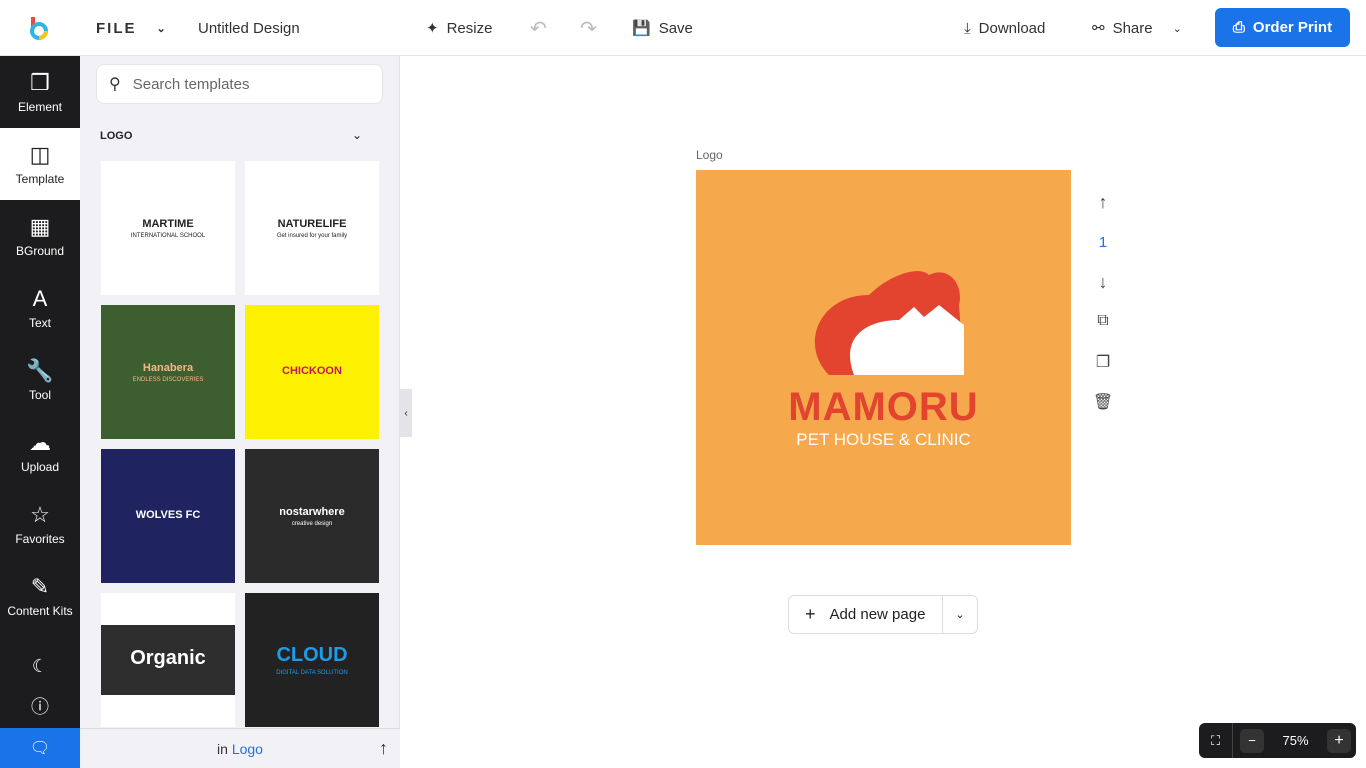 The height and width of the screenshot is (768, 1366). What do you see at coordinates (1103, 321) in the screenshot?
I see `duplicate-page-icon: ⧉` at bounding box center [1103, 321].